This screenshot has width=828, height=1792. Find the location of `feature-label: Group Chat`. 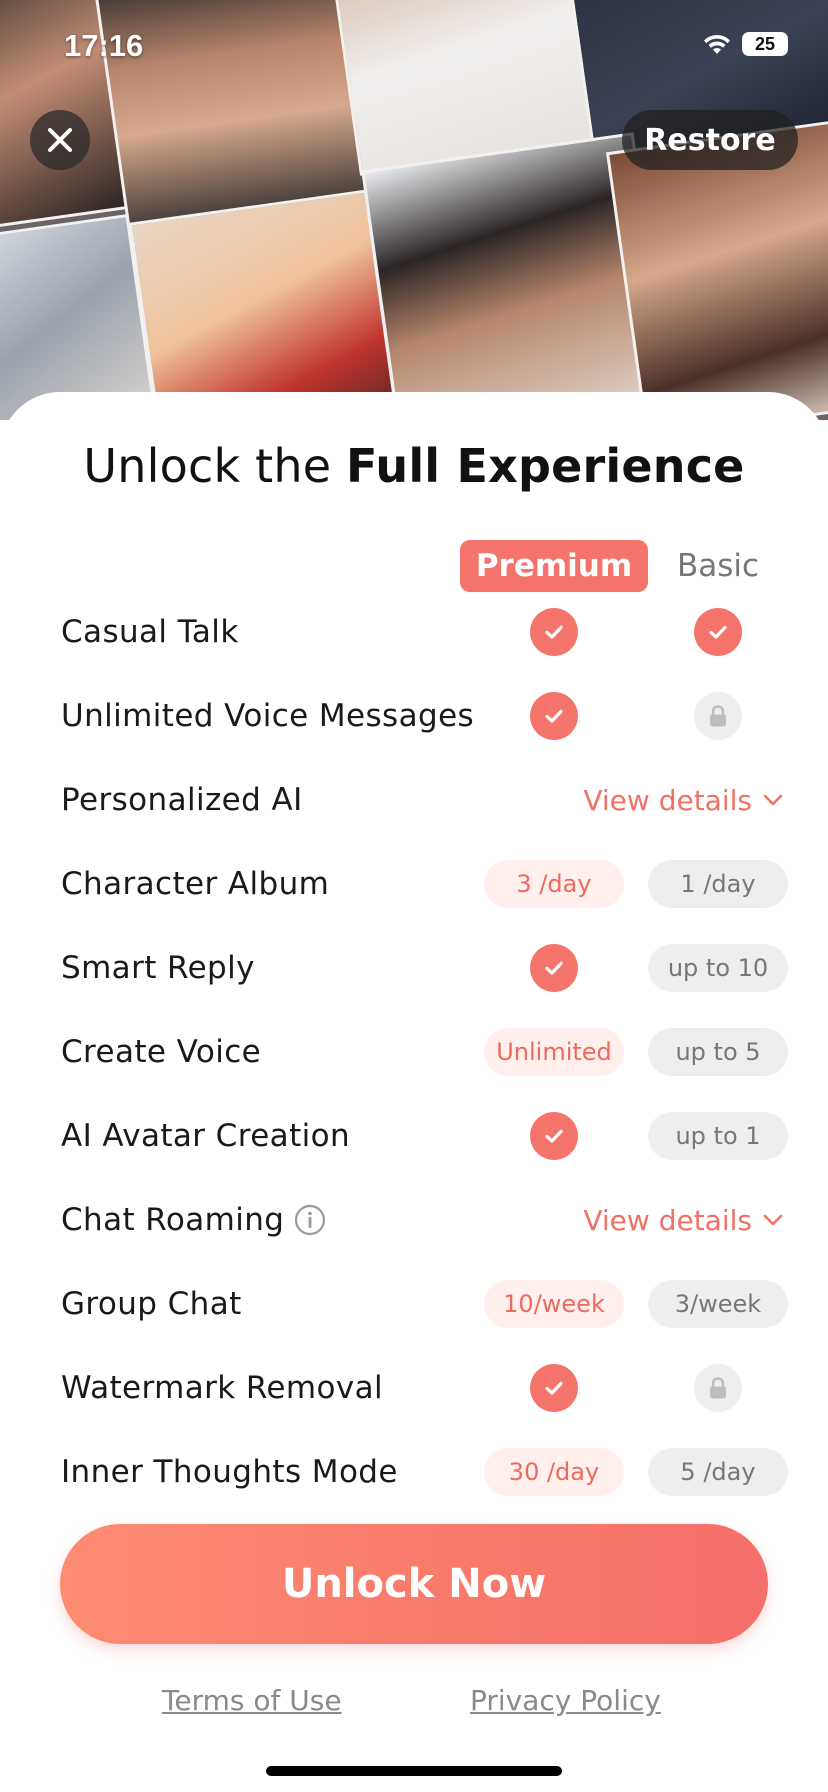

feature-label: Group Chat is located at coordinates (151, 1304).